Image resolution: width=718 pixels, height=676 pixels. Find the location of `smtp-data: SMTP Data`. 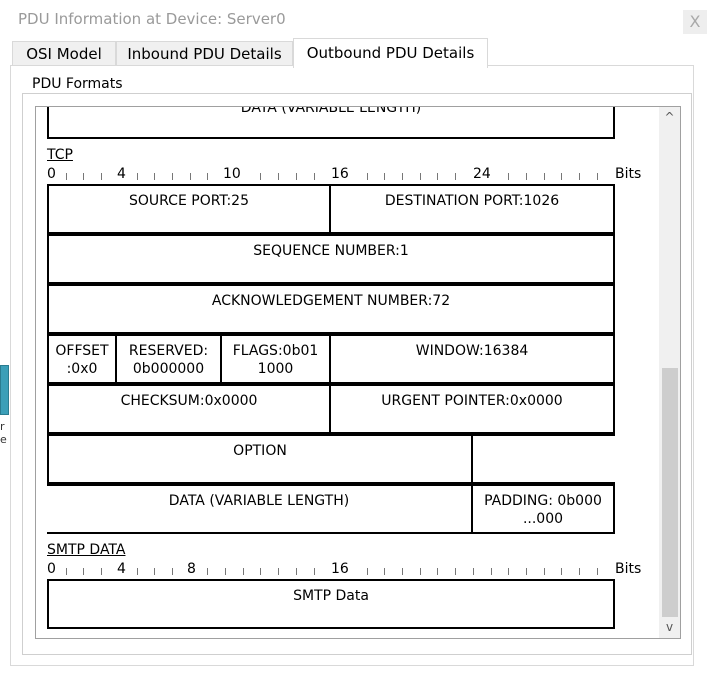

smtp-data: SMTP Data is located at coordinates (331, 604).